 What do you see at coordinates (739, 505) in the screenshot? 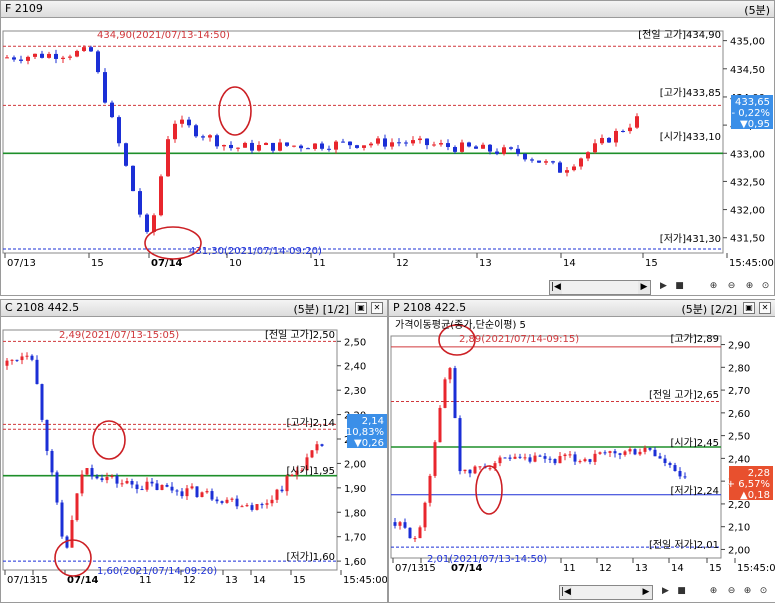
I see `y-tick-label: 2,20` at bounding box center [739, 505].